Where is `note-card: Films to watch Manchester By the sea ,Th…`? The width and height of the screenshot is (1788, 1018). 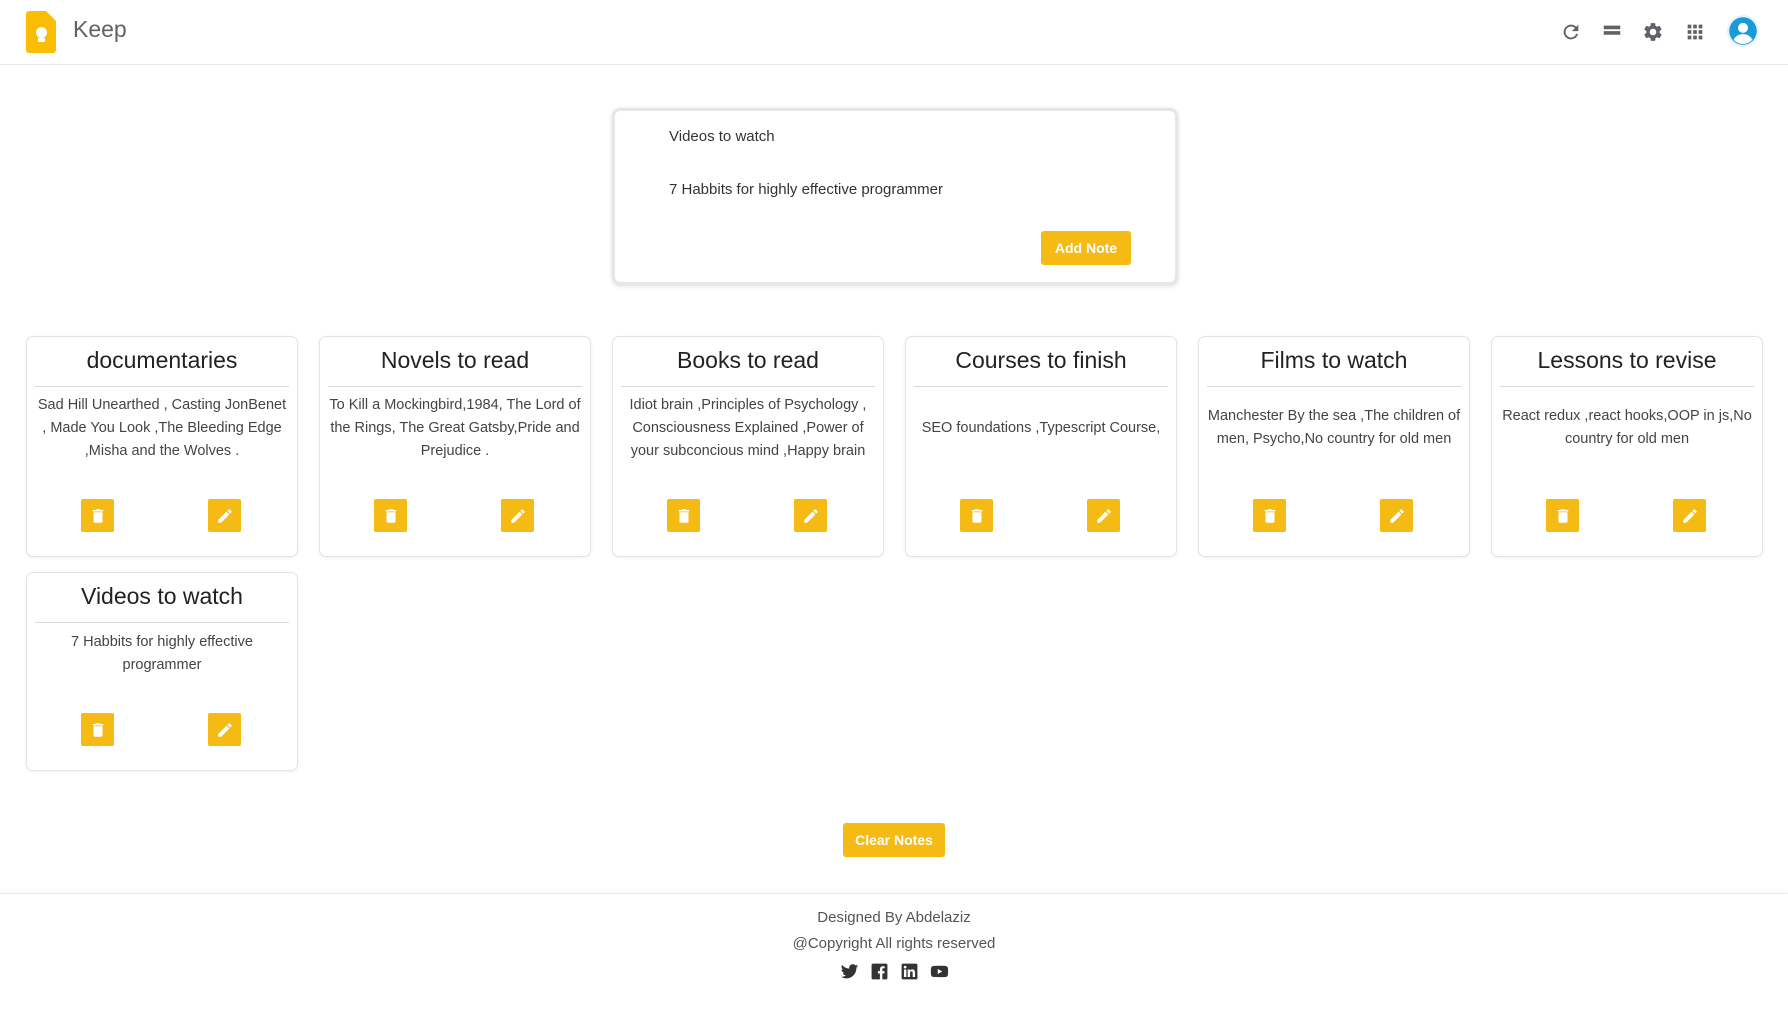
note-card: Films to watch Manchester By the sea ,Th… is located at coordinates (1334, 446).